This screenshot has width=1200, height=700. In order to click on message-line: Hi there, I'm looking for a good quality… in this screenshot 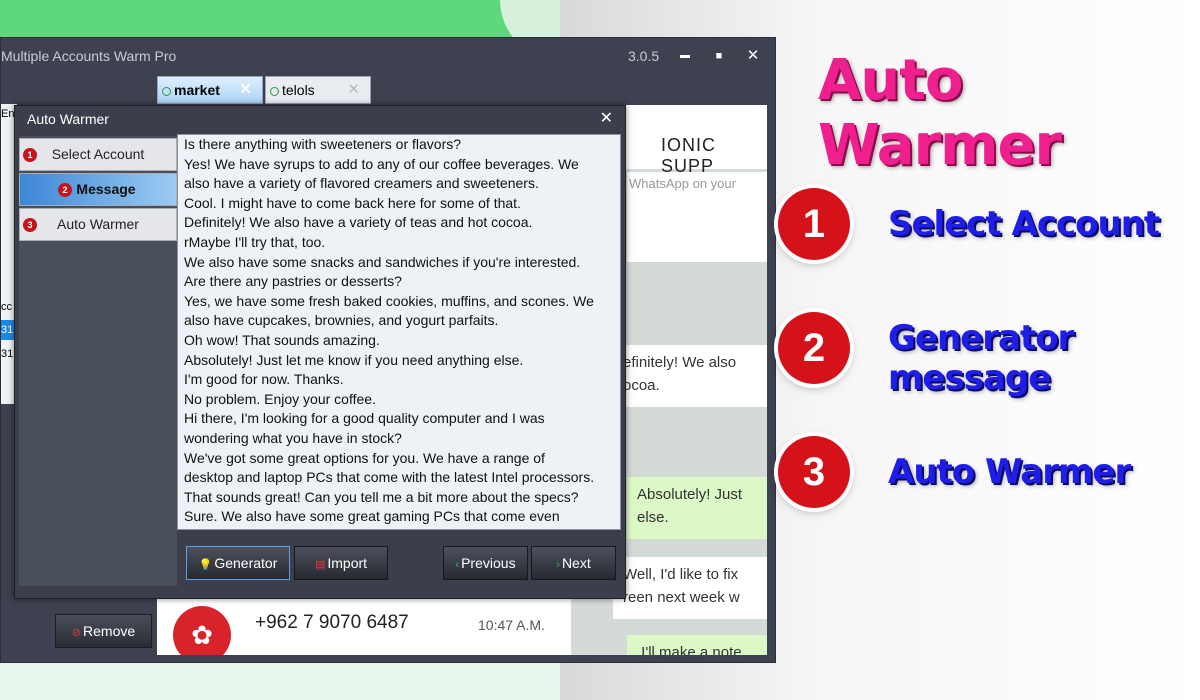, I will do `click(364, 418)`.